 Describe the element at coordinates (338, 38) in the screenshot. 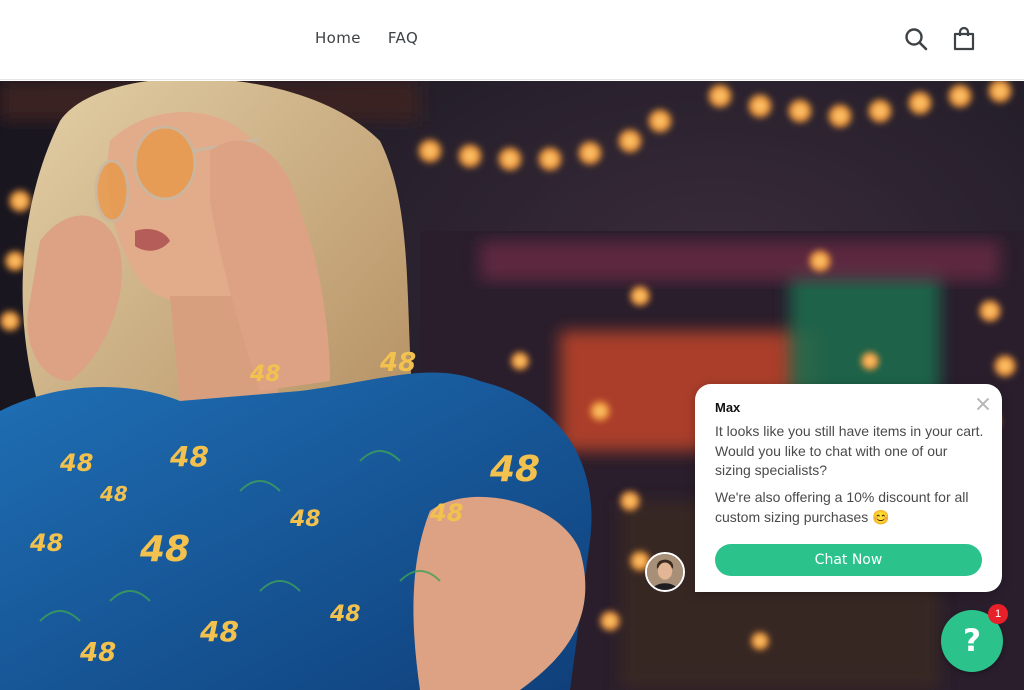

I see `nav-link-home: Home` at that location.